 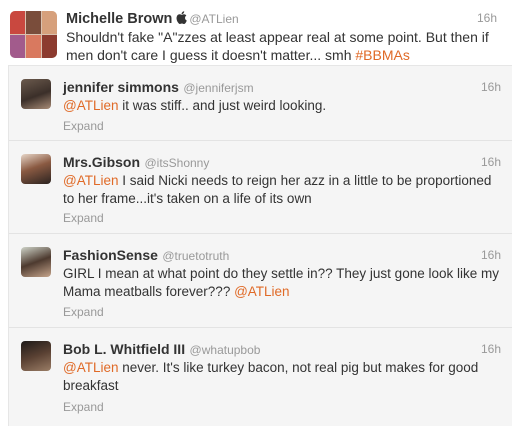 I want to click on user-handle: @itsShonny, so click(x=176, y=163).